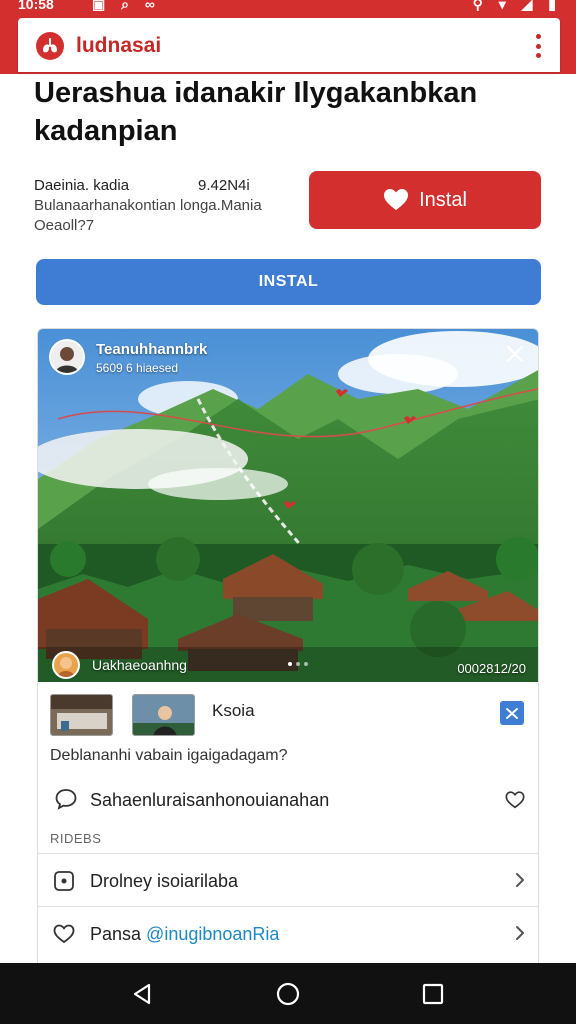 The image size is (576, 1024). Describe the element at coordinates (433, 994) in the screenshot. I see `recents-icon` at that location.